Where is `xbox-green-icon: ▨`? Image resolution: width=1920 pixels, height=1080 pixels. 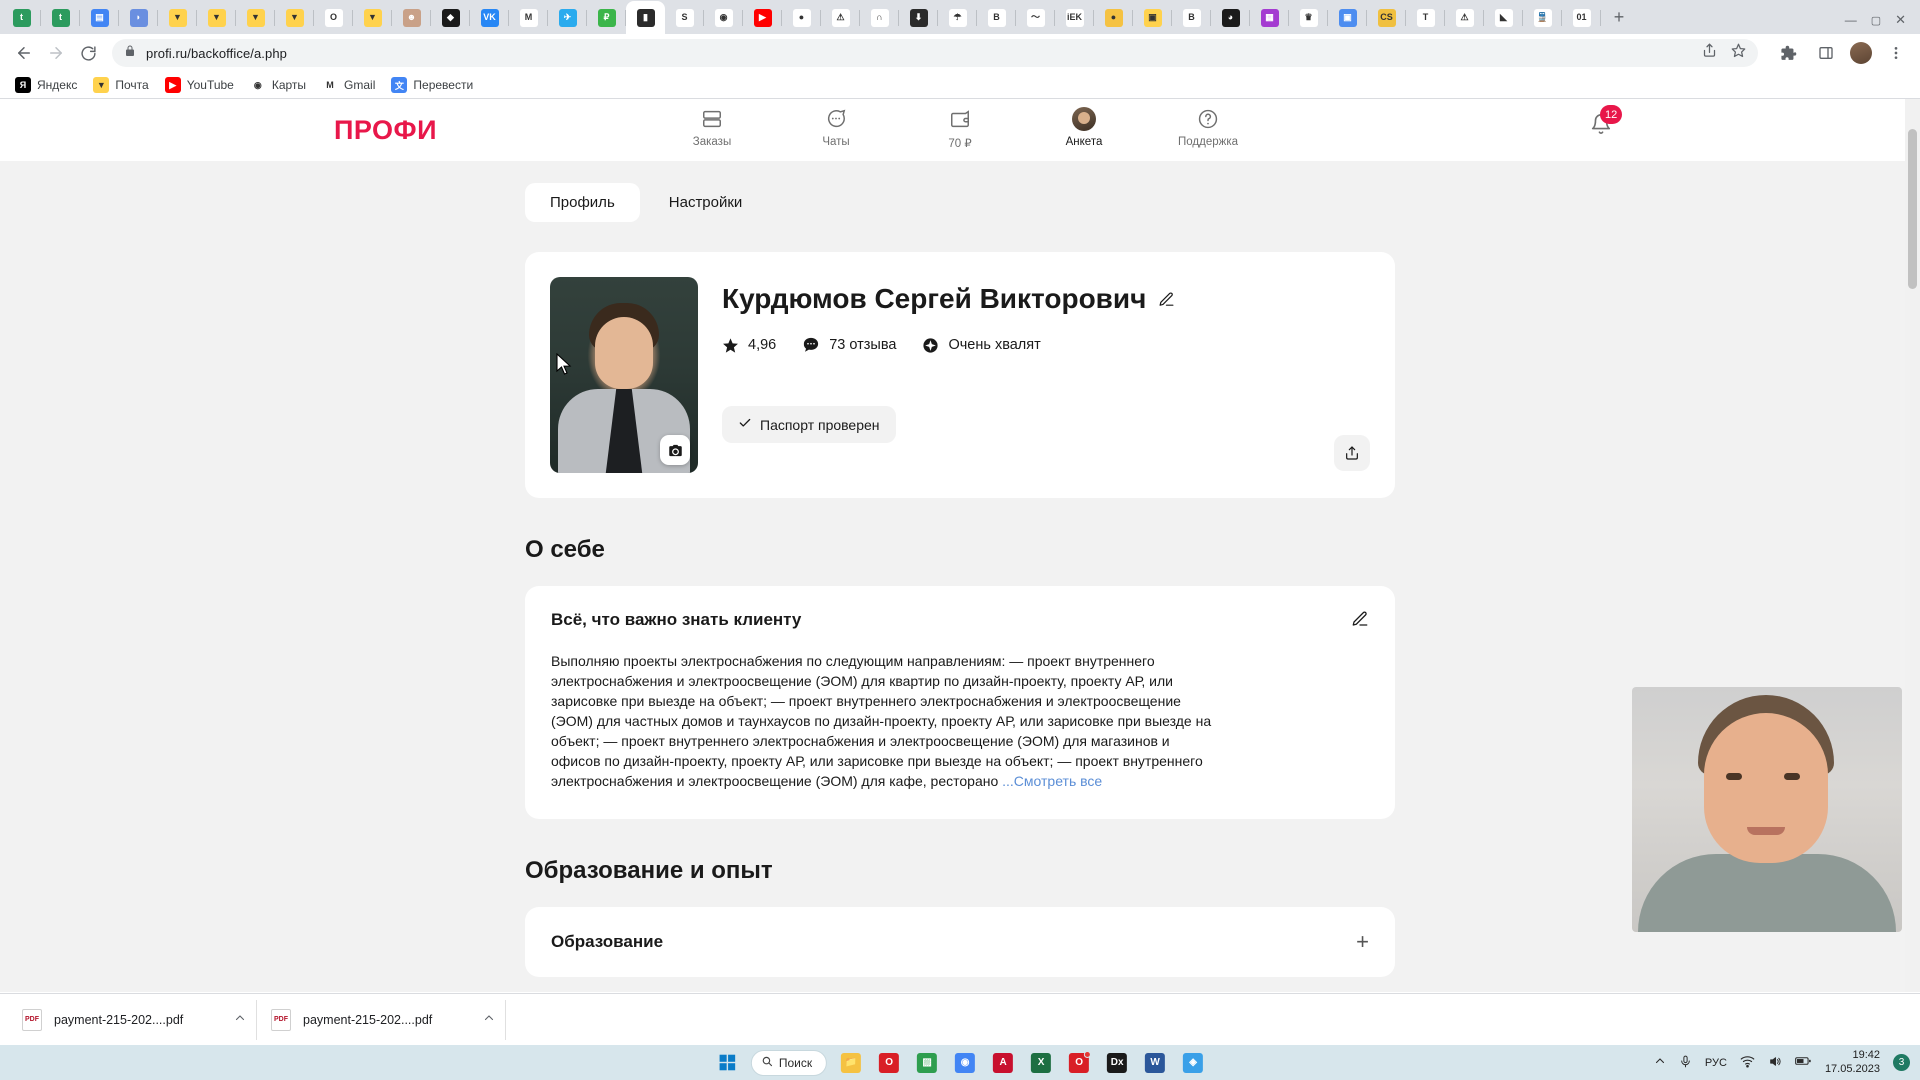 xbox-green-icon: ▨ is located at coordinates (927, 1063).